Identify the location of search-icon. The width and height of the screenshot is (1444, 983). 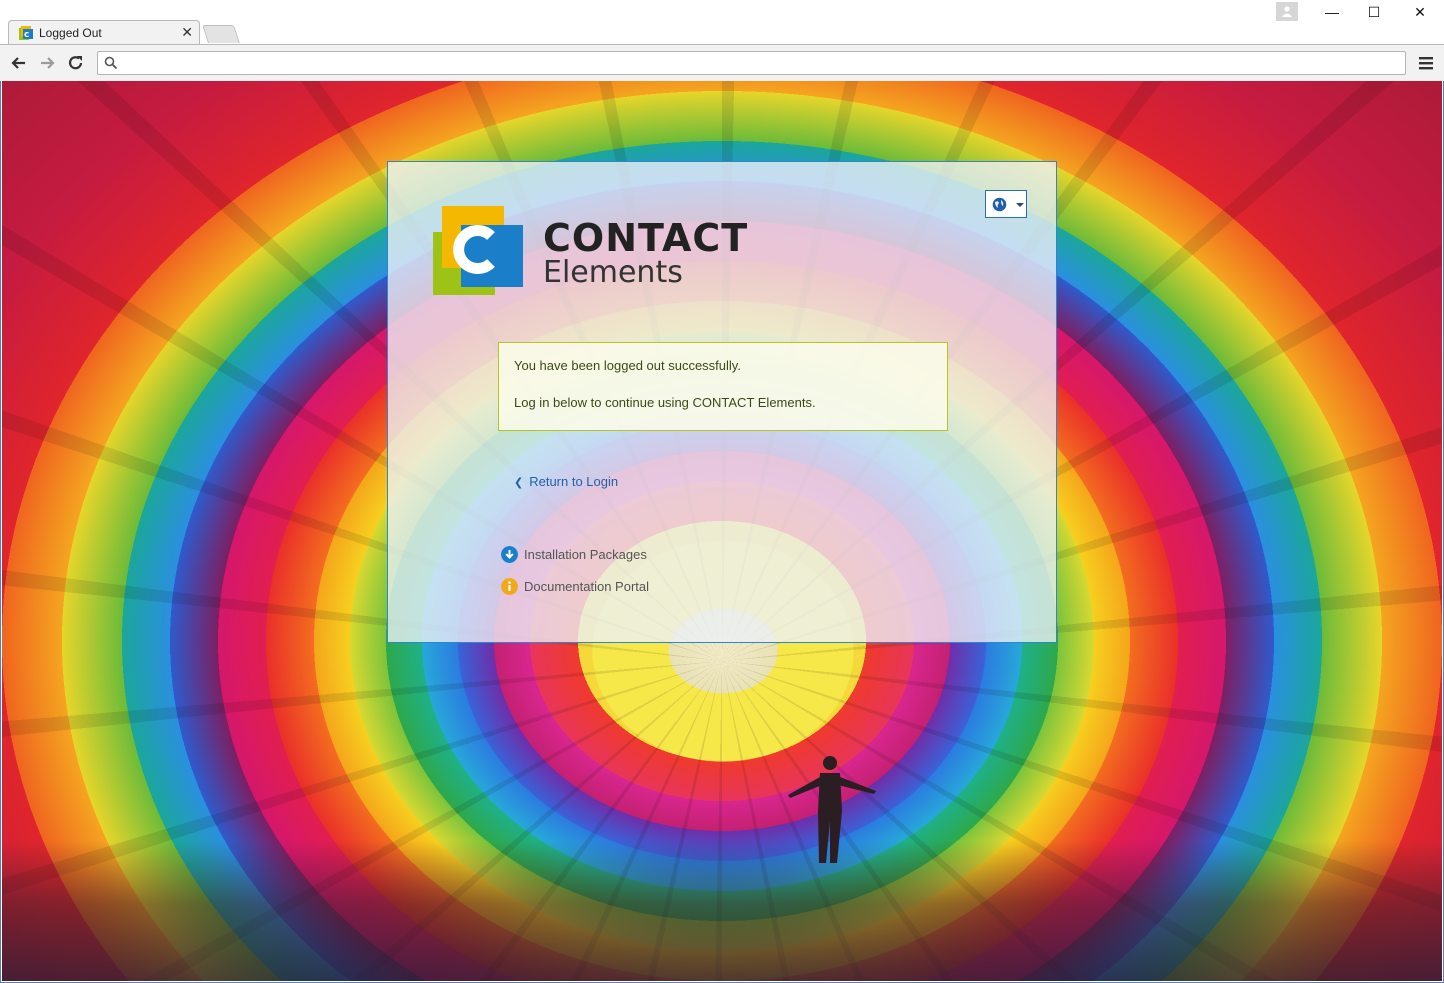
(111, 63).